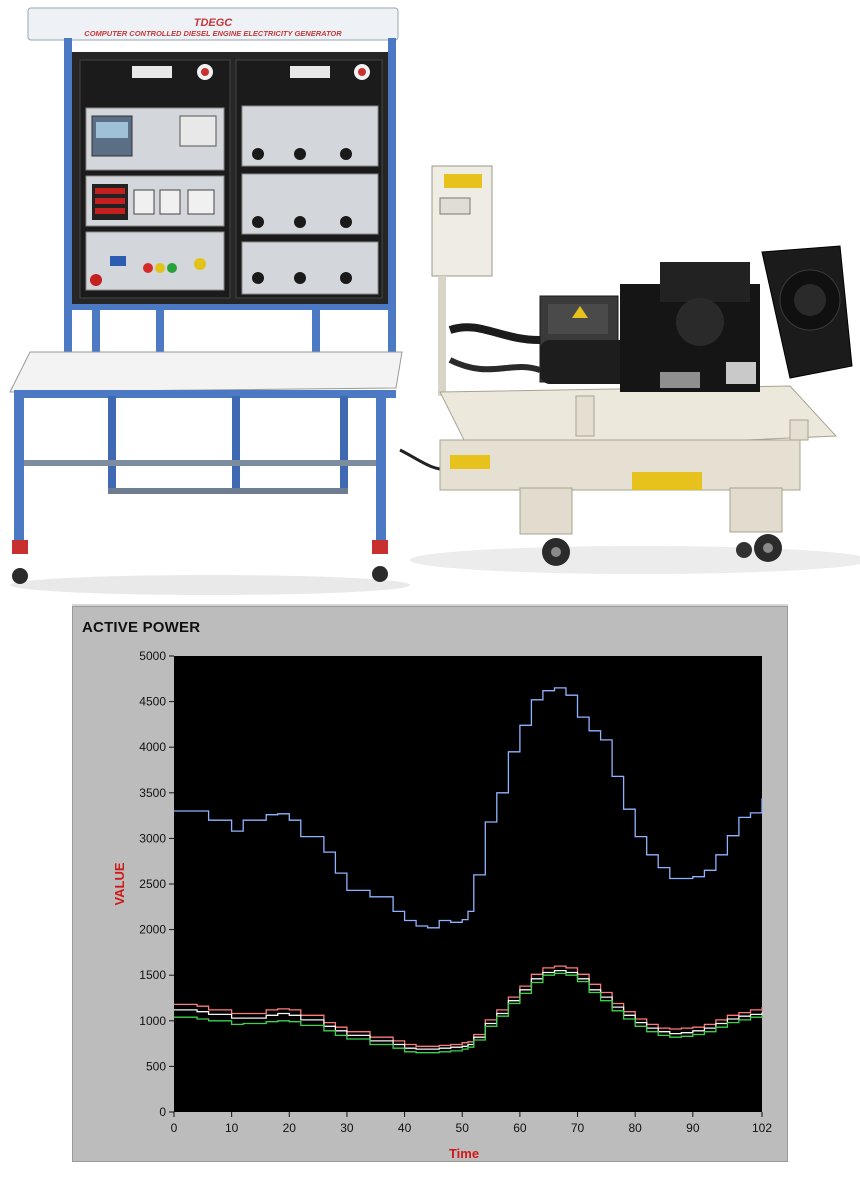 This screenshot has width=860, height=1200. What do you see at coordinates (152, 656) in the screenshot?
I see `y-tick-label: 5000` at bounding box center [152, 656].